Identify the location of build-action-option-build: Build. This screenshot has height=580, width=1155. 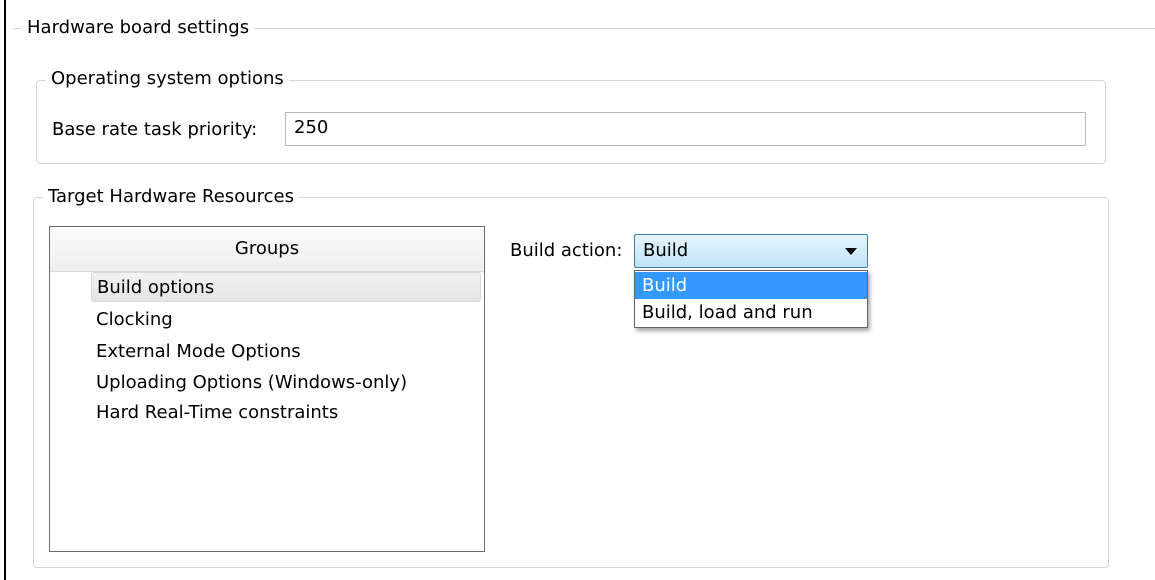
(751, 285).